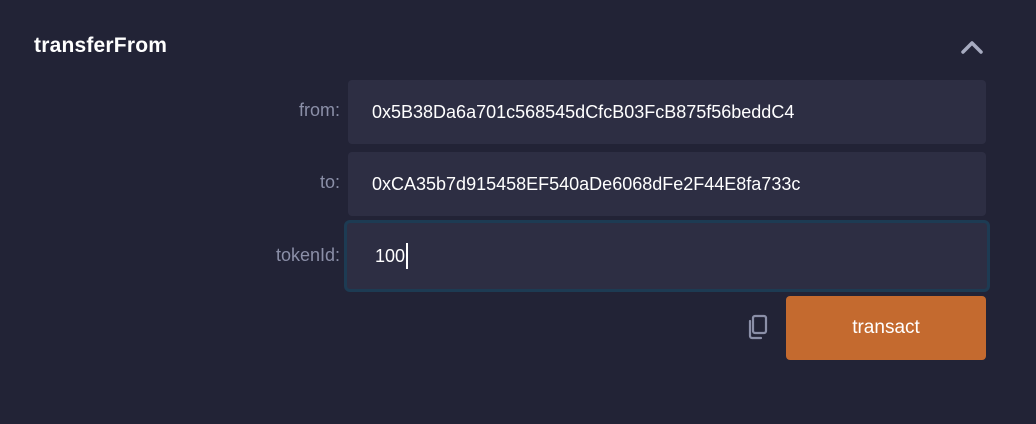 The image size is (1036, 424). I want to click on tokenid-input: 100, so click(667, 256).